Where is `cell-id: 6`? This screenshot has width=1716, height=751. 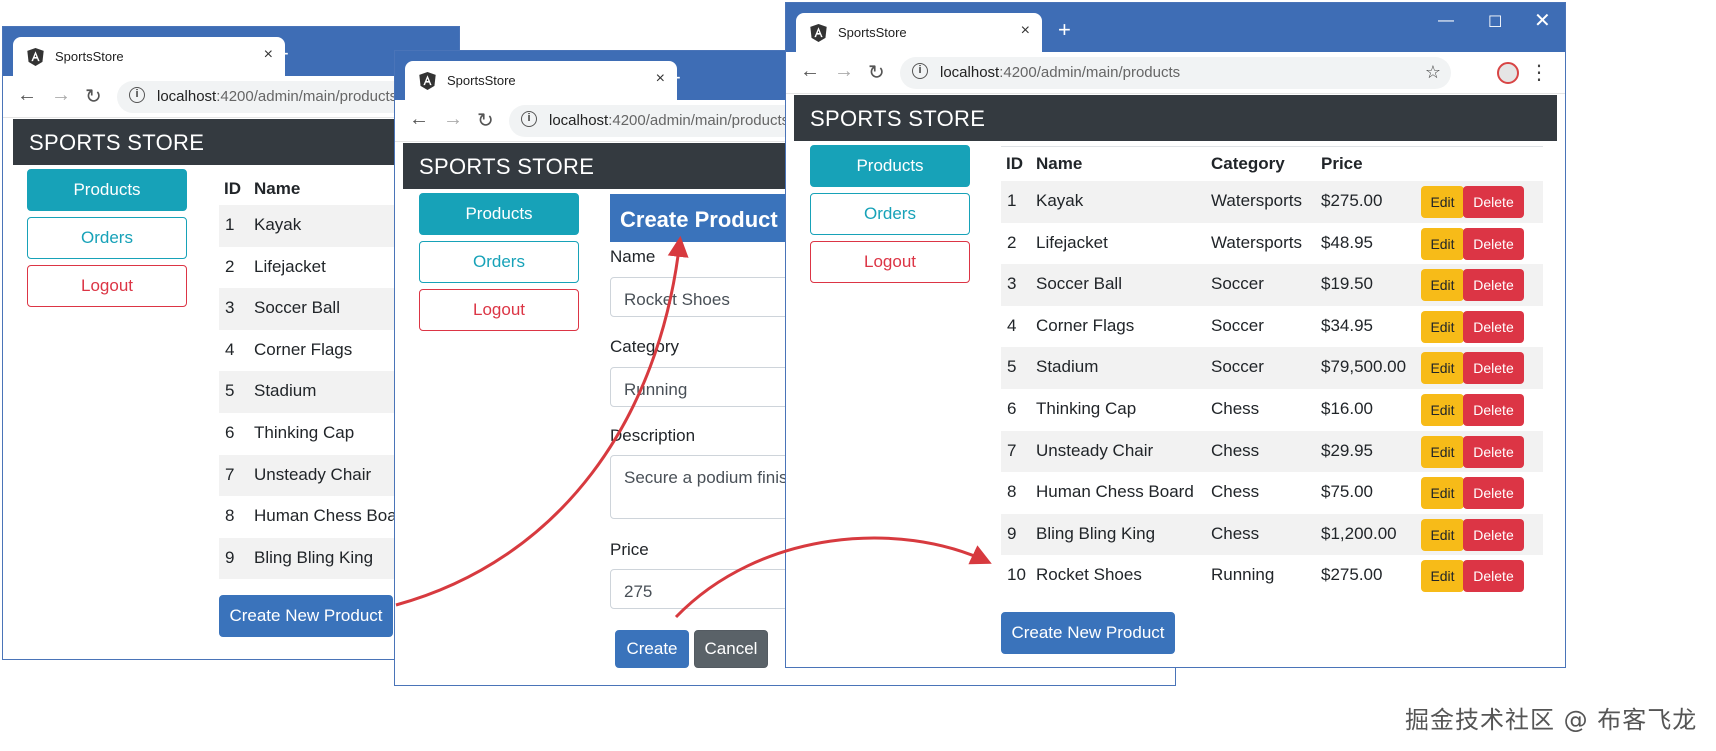 cell-id: 6 is located at coordinates (1012, 408).